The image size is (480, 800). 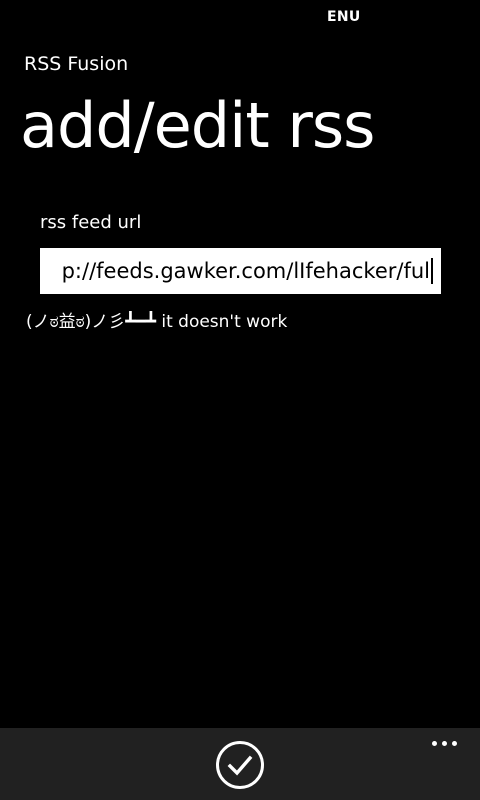 I want to click on text-caret, so click(x=432, y=271).